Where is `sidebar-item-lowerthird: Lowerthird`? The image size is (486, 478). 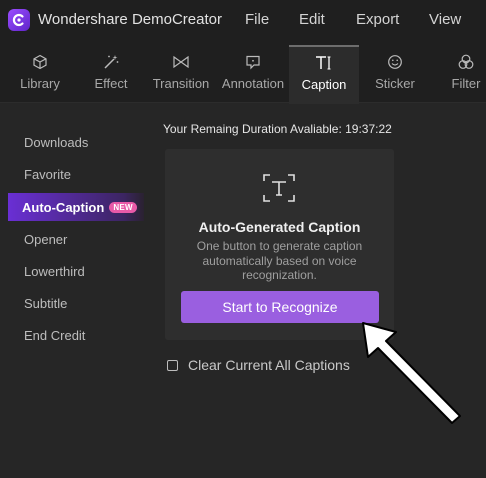 sidebar-item-lowerthird: Lowerthird is located at coordinates (75, 271).